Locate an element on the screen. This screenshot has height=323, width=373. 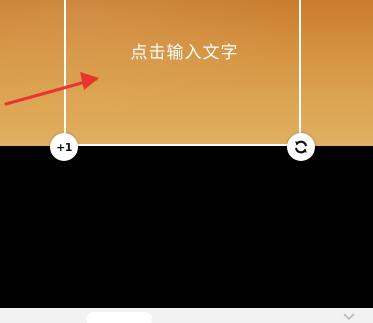
rotate-button is located at coordinates (301, 147).